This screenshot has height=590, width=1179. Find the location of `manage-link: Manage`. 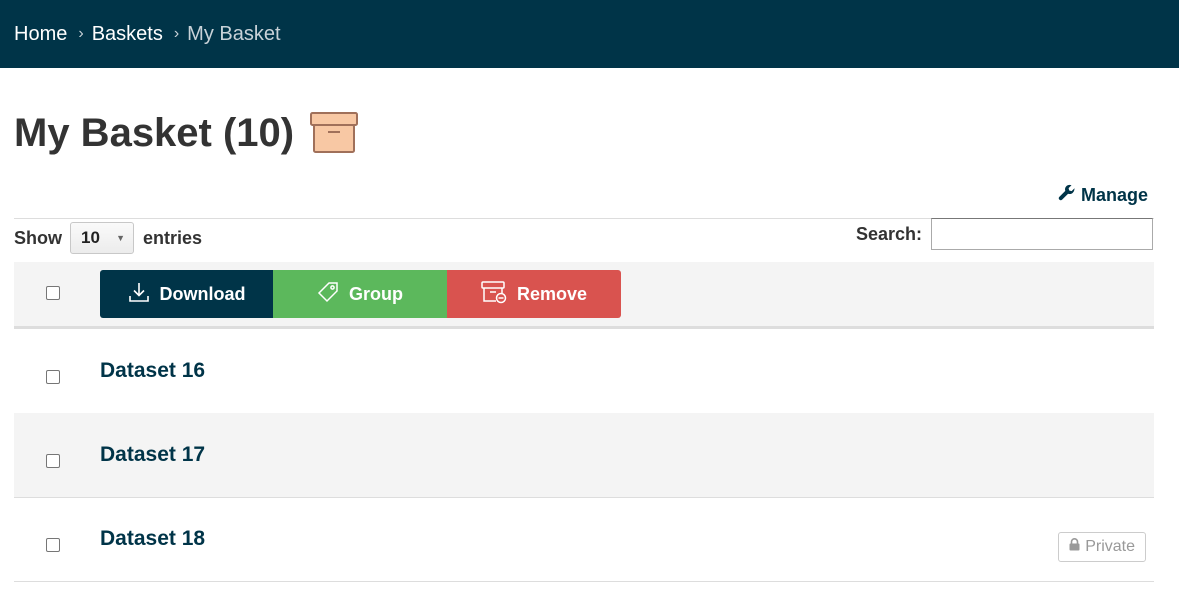

manage-link: Manage is located at coordinates (1103, 195).